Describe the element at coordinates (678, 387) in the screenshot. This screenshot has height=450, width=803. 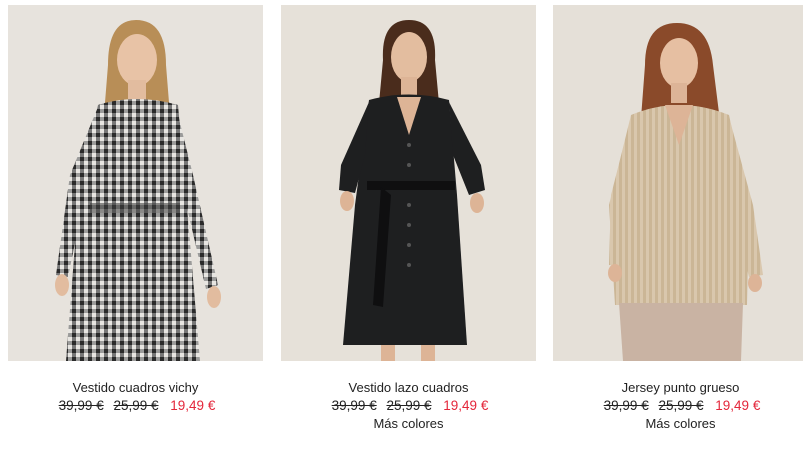
I see `product-name: Jersey punto grueso` at that location.